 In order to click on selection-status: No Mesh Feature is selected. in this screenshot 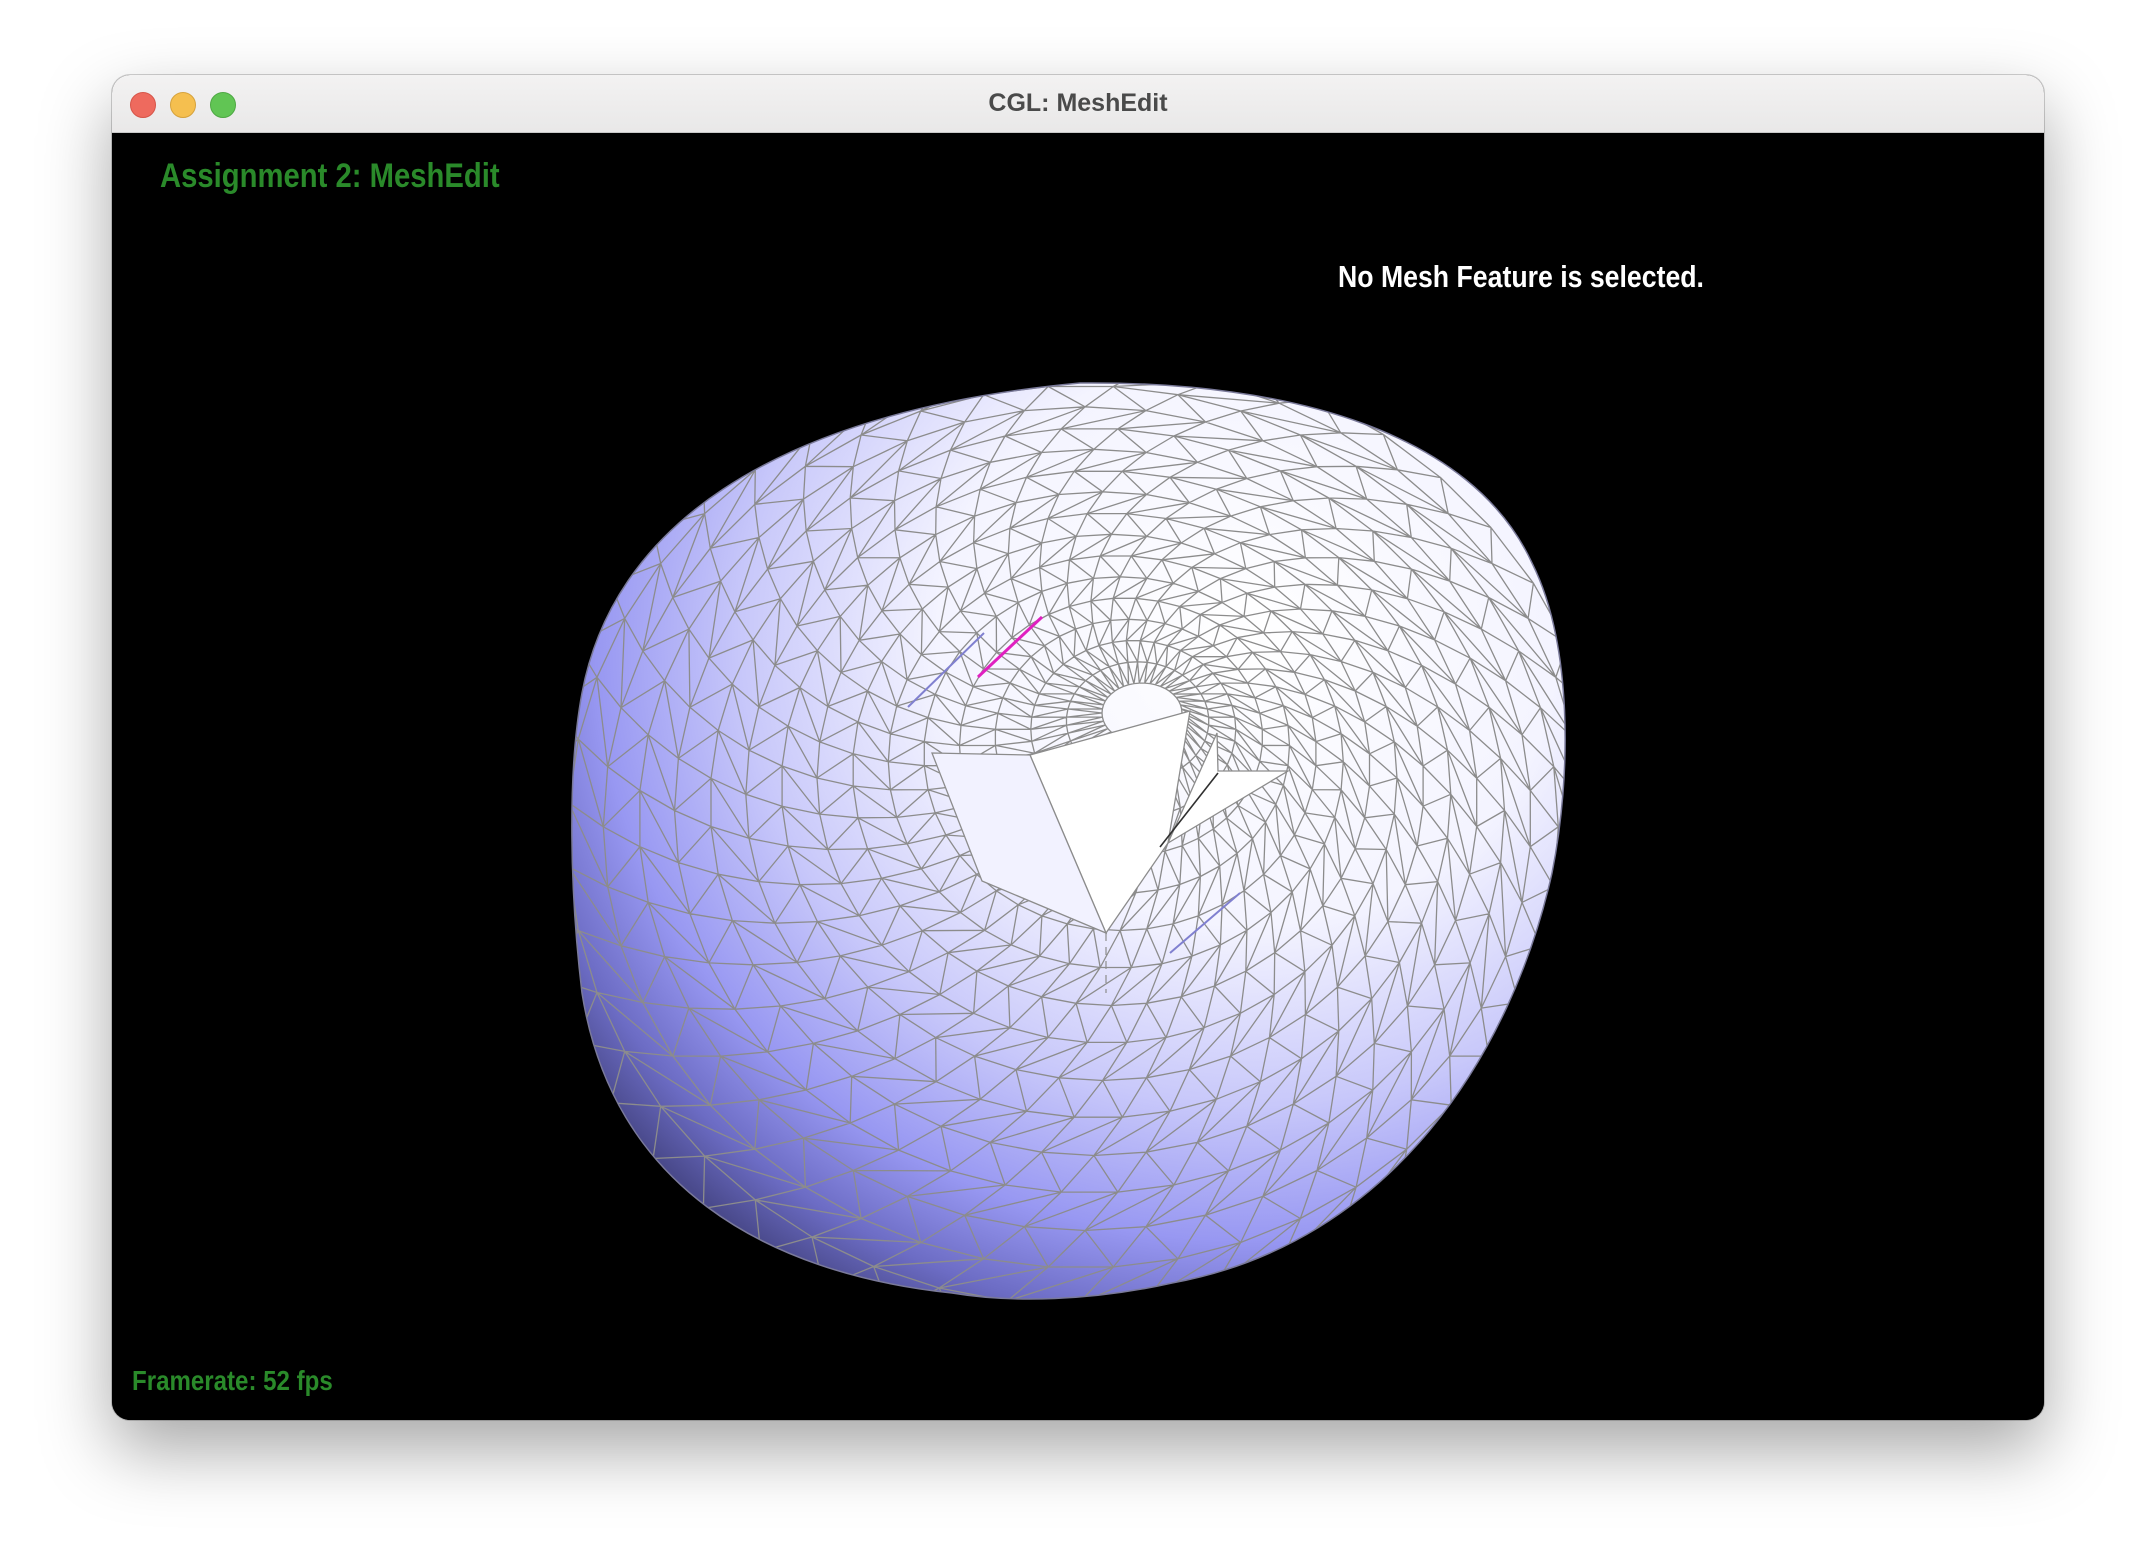, I will do `click(1521, 276)`.